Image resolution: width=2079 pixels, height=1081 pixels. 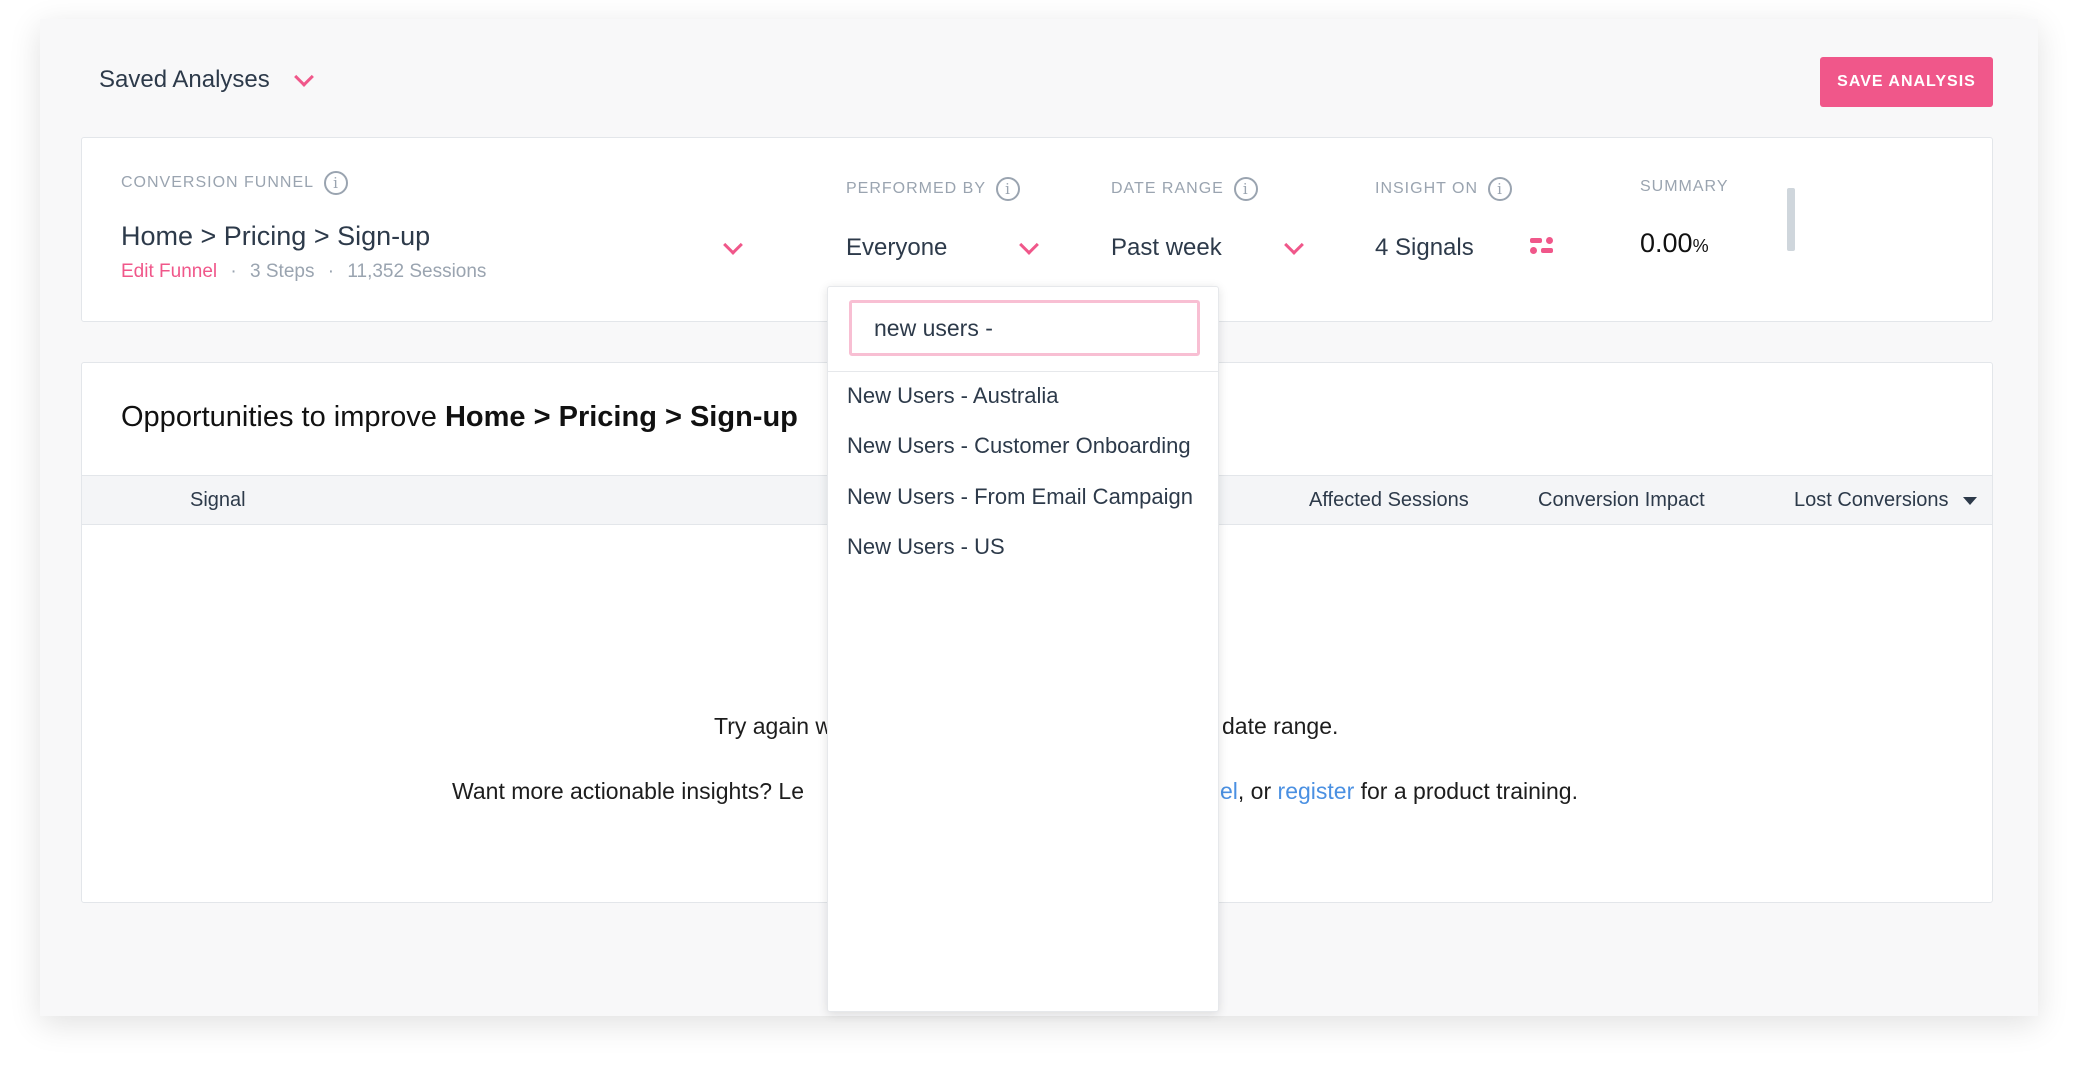 I want to click on link: el, so click(x=1229, y=791).